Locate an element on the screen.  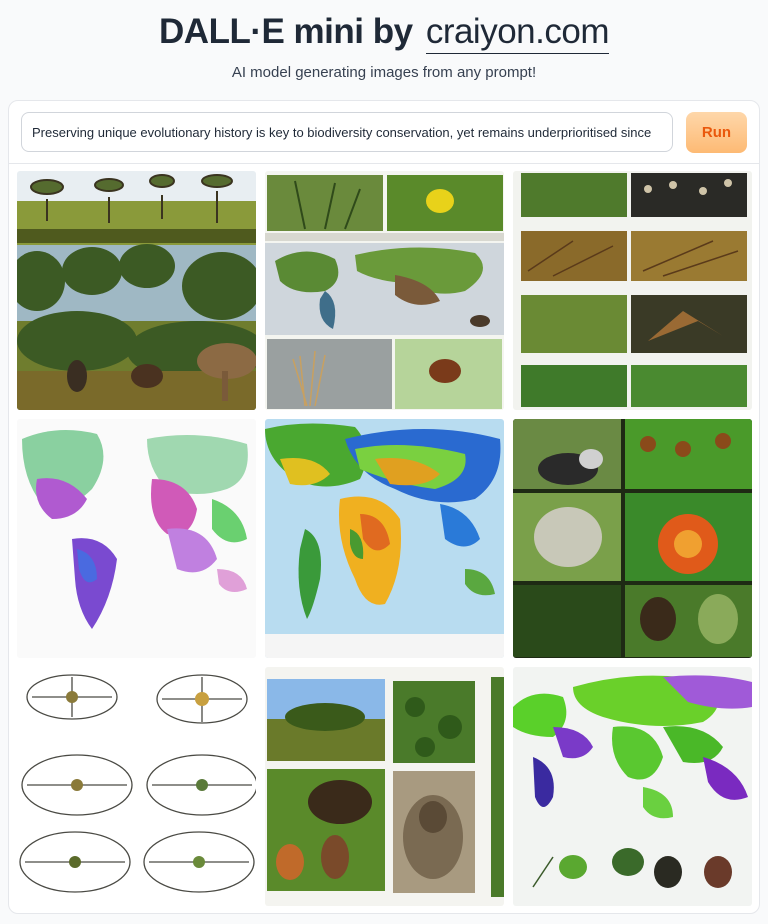
savanna-trees-and-animals-image is located at coordinates (136, 290).